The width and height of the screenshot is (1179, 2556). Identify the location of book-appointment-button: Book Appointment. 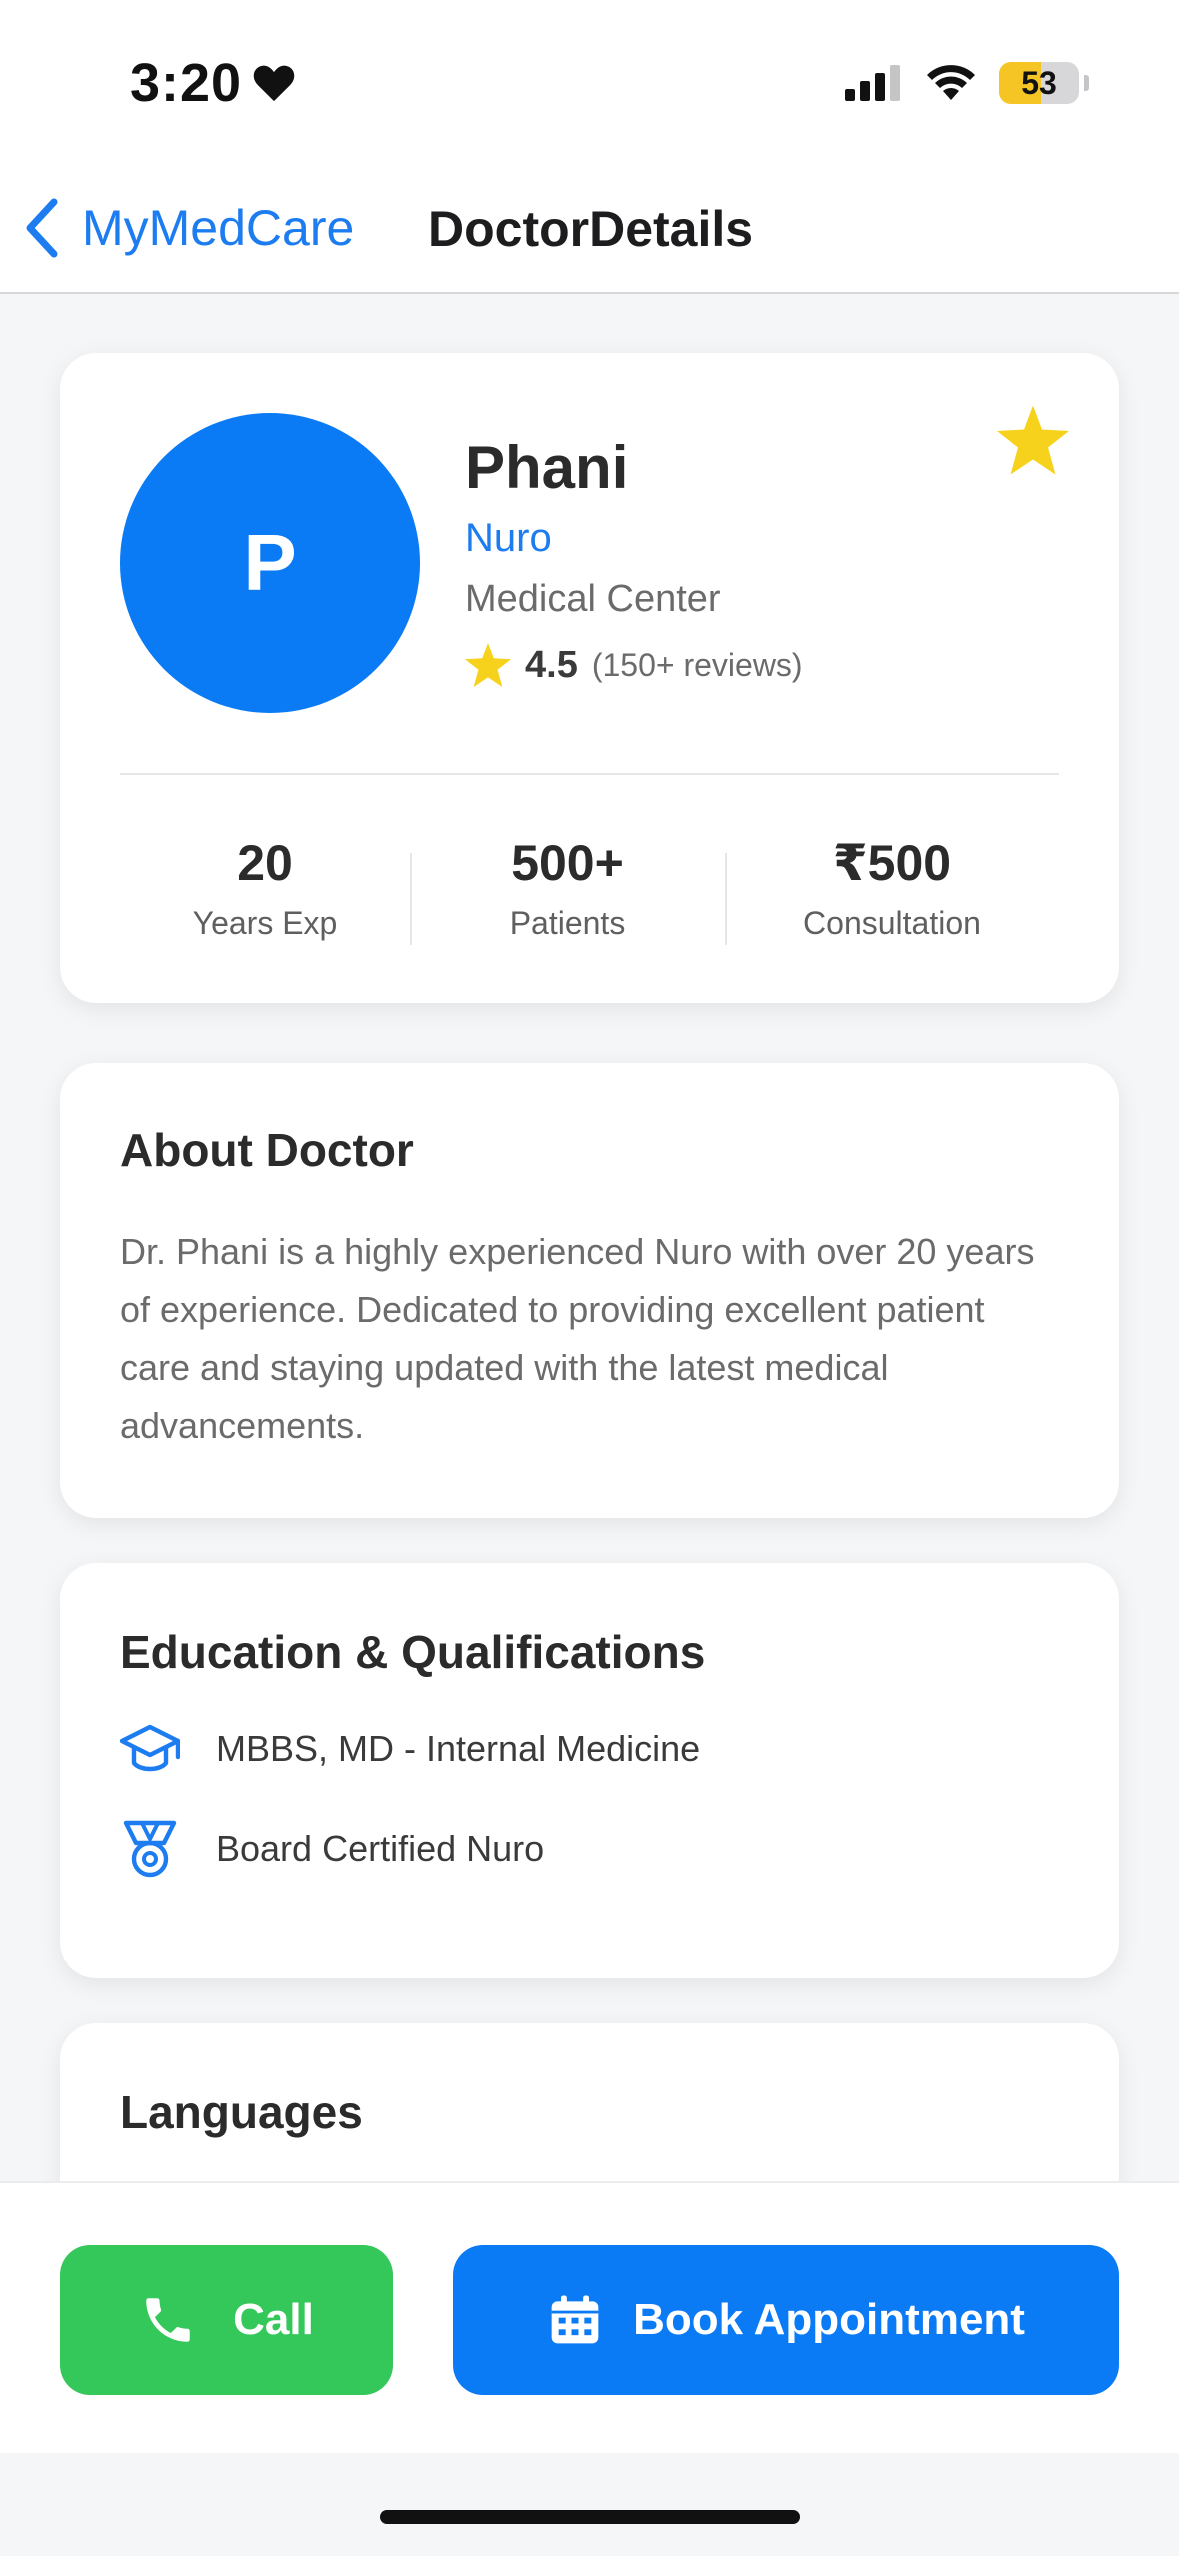
(786, 2320).